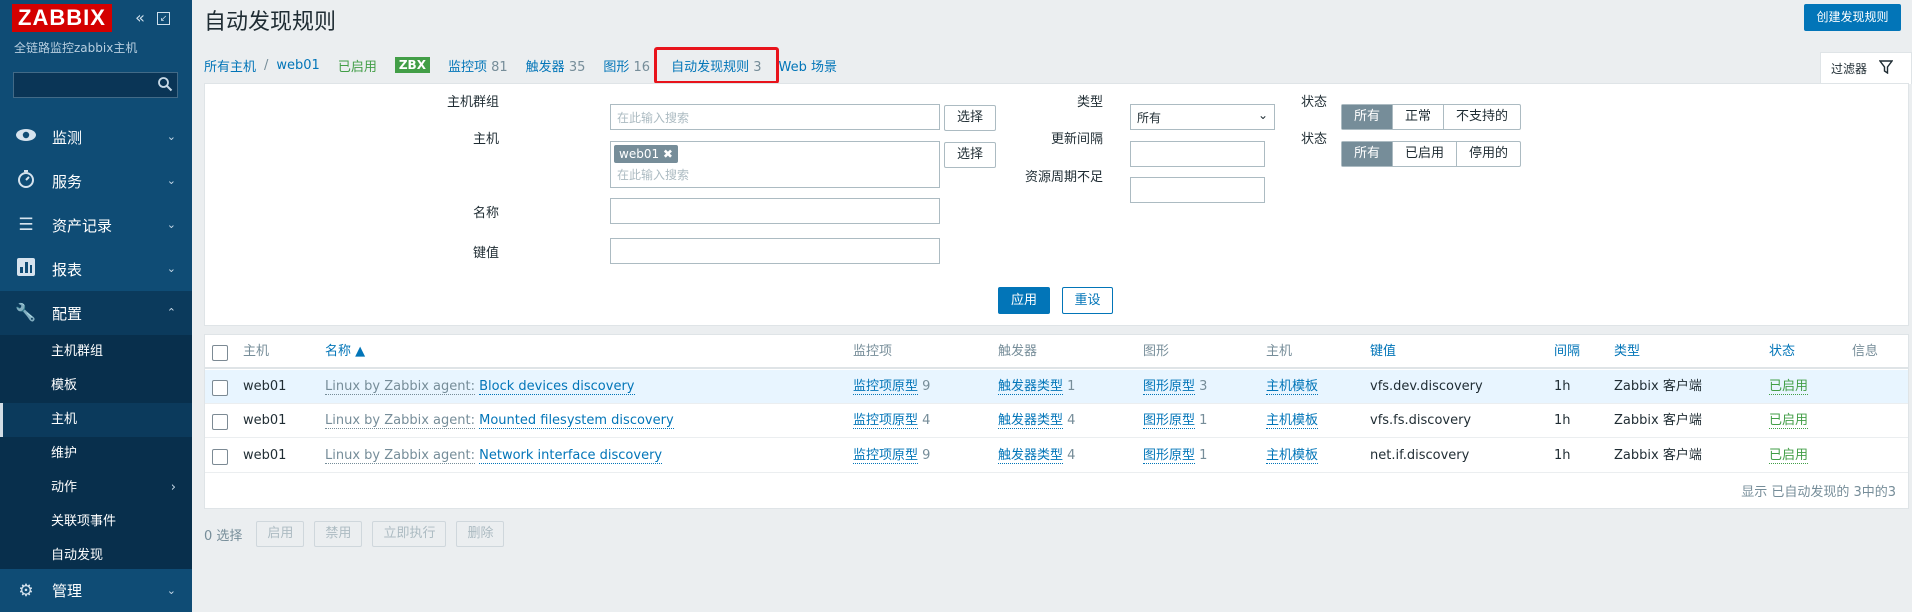  What do you see at coordinates (808, 65) in the screenshot?
I see `tab-web-scenarios: Web 场景` at bounding box center [808, 65].